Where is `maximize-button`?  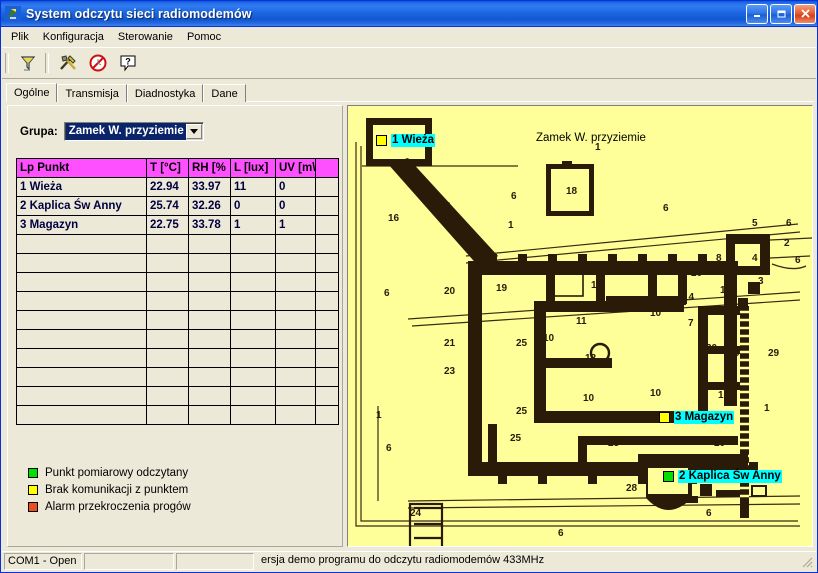
maximize-button is located at coordinates (781, 13).